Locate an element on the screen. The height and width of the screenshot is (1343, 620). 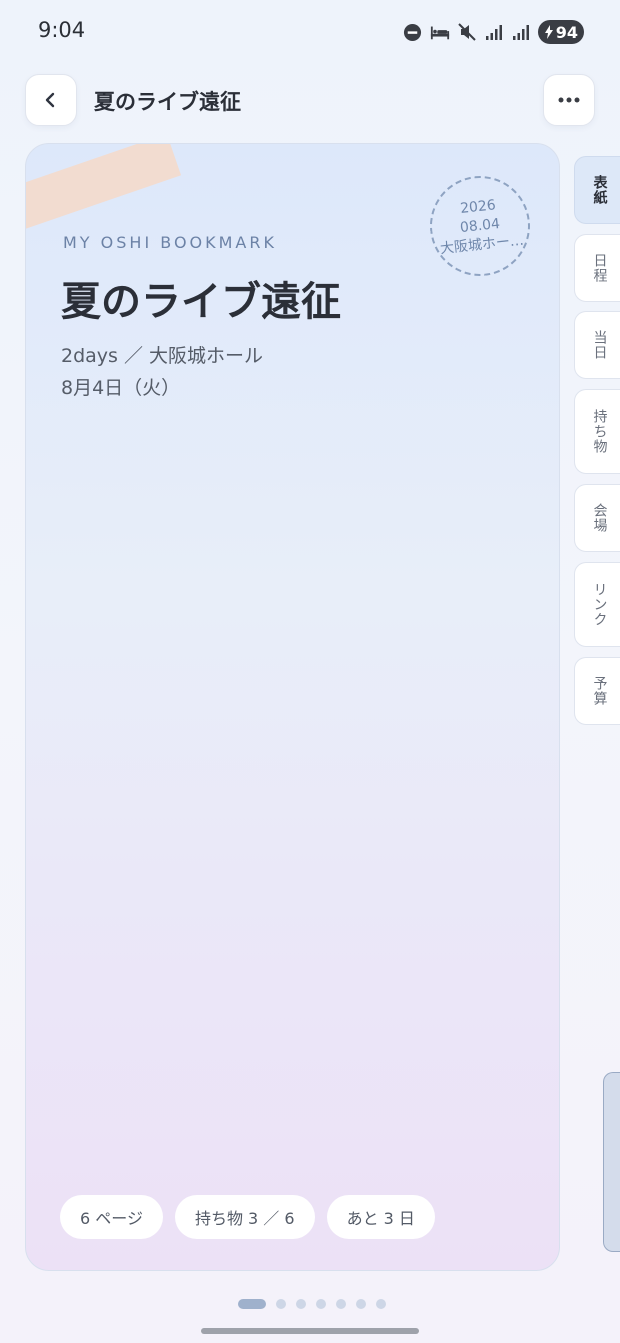
countdown-chip: あと 3 日 is located at coordinates (380, 1217).